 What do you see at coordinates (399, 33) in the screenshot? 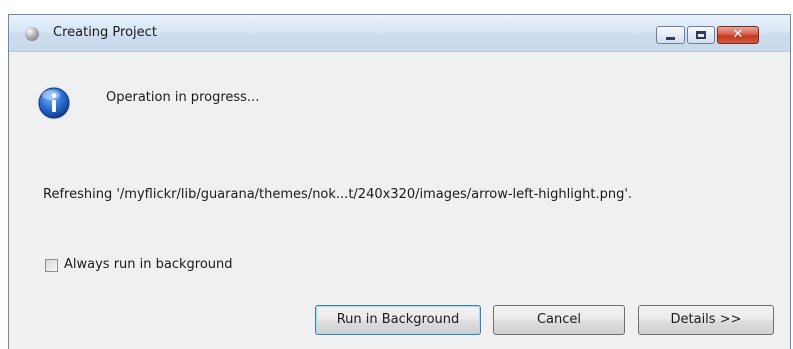
I see `title-bar: Creating Project ✕` at bounding box center [399, 33].